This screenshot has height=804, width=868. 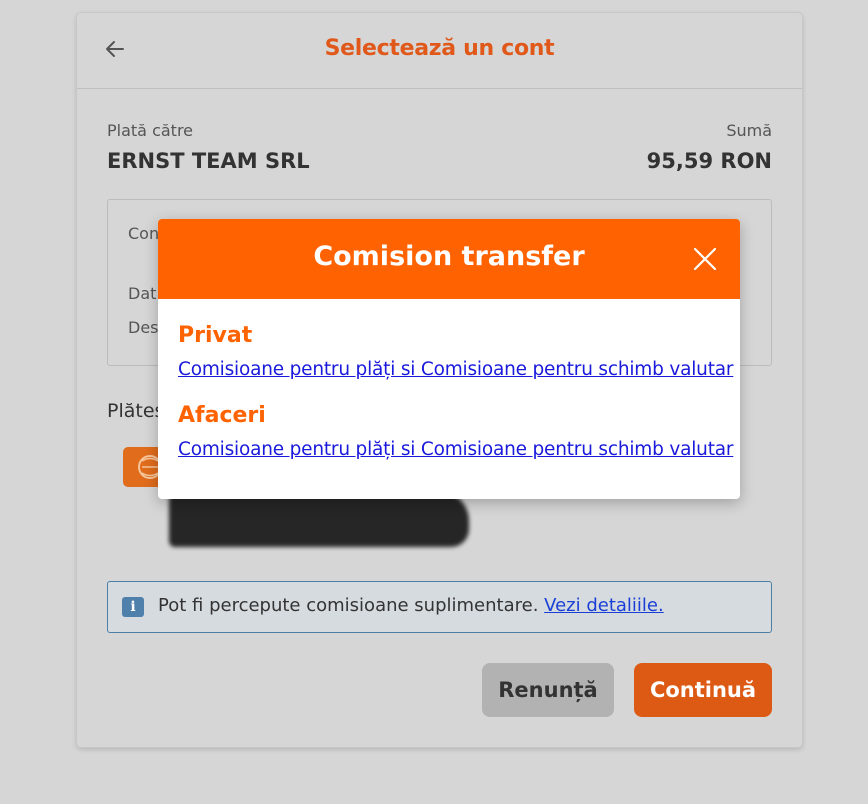 I want to click on section-title-privat: Privat, so click(x=215, y=335).